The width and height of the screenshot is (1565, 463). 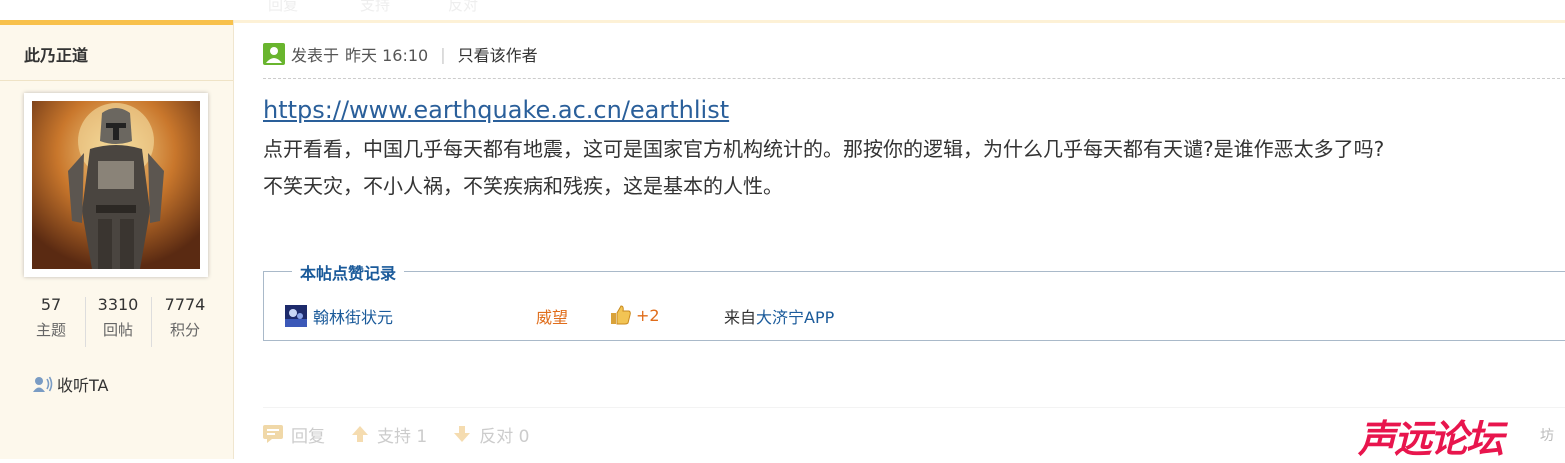 I want to click on like-source-app: 大济宁APP, so click(x=795, y=316).